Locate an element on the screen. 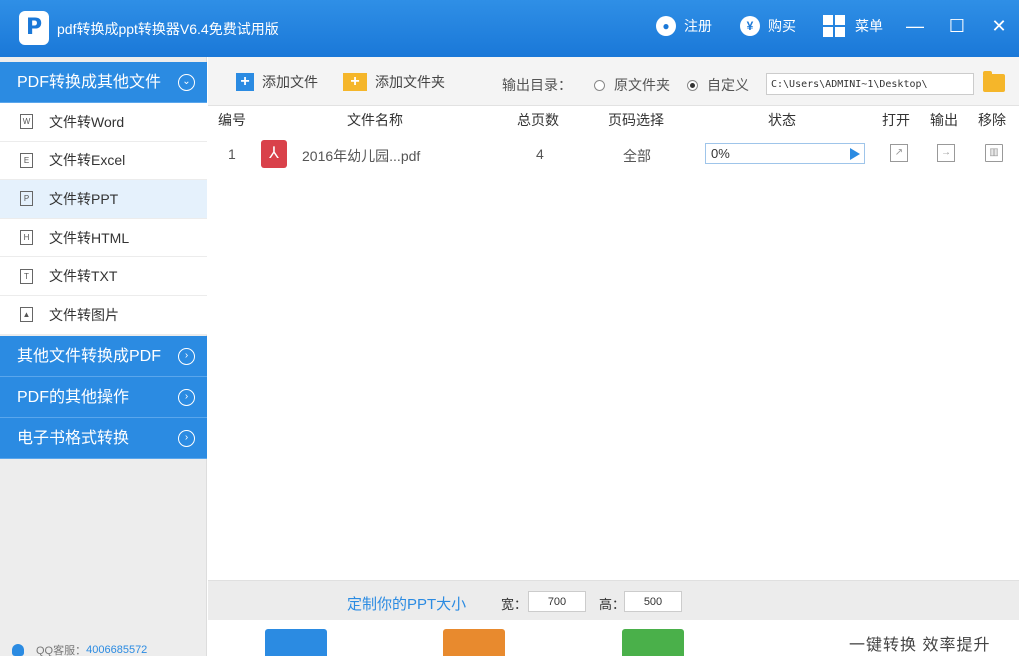  image-file-icon: ▲ is located at coordinates (26, 315).